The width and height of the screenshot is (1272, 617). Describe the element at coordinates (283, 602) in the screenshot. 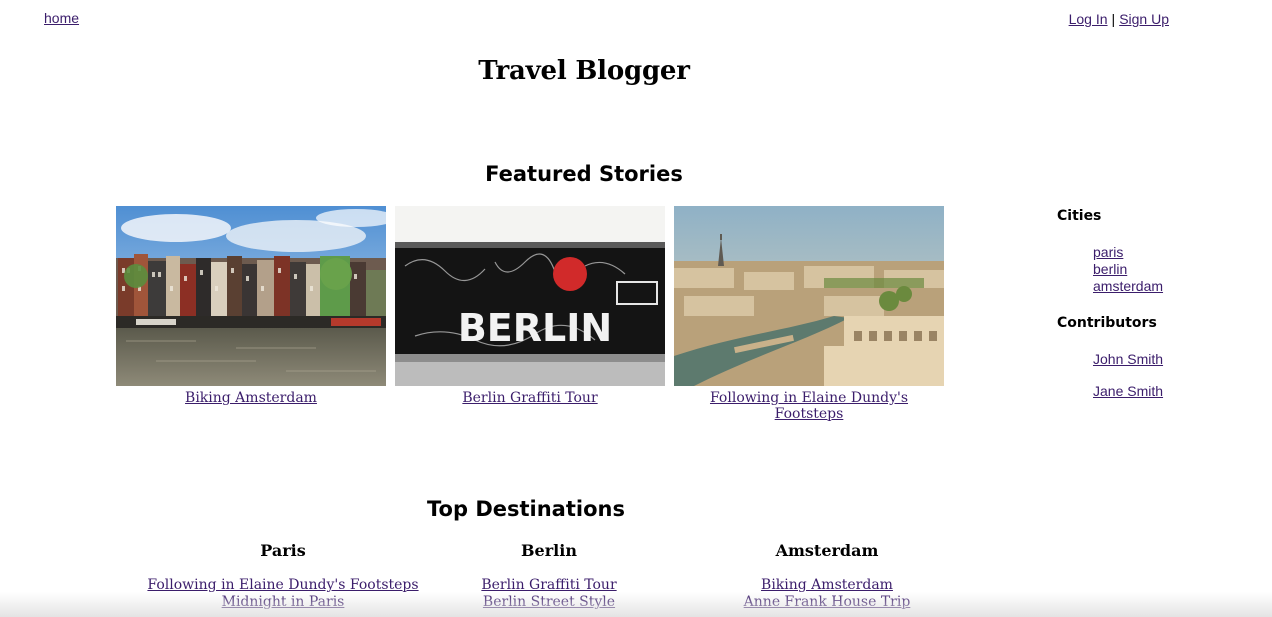

I see `destination-story-link: Midnight in Paris` at that location.